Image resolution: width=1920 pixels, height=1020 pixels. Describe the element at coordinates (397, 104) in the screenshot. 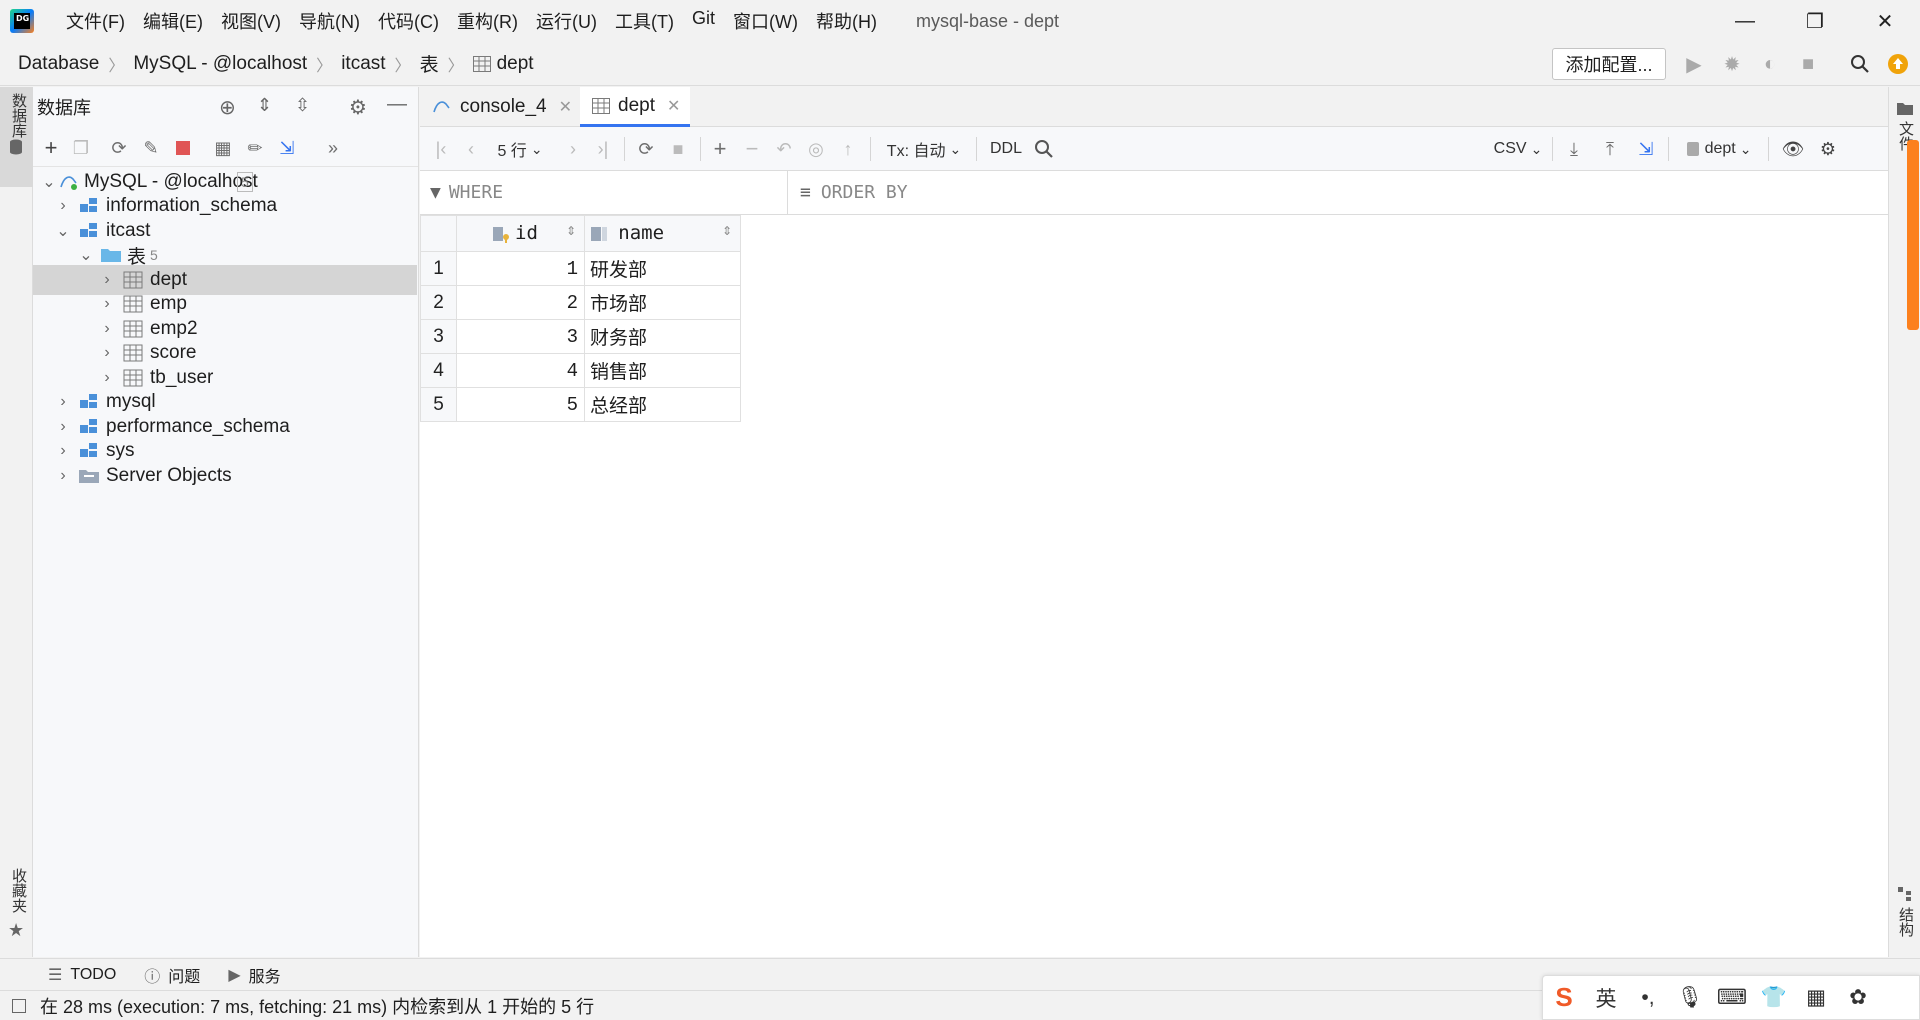

I see `hide-panel-icon: —` at that location.